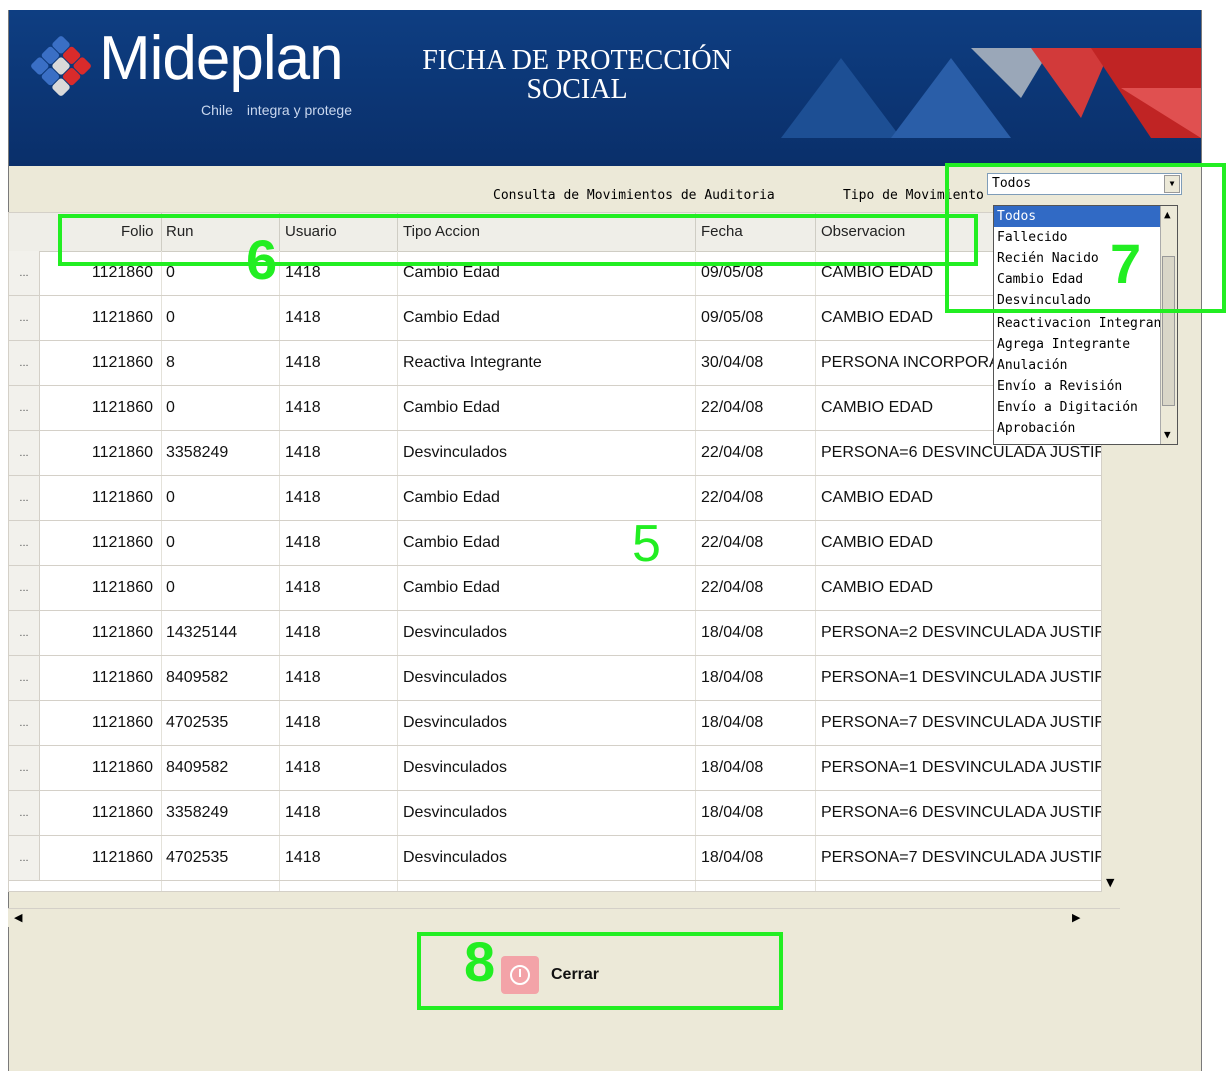  Describe the element at coordinates (197, 722) in the screenshot. I see `cell-run: 4702535` at that location.